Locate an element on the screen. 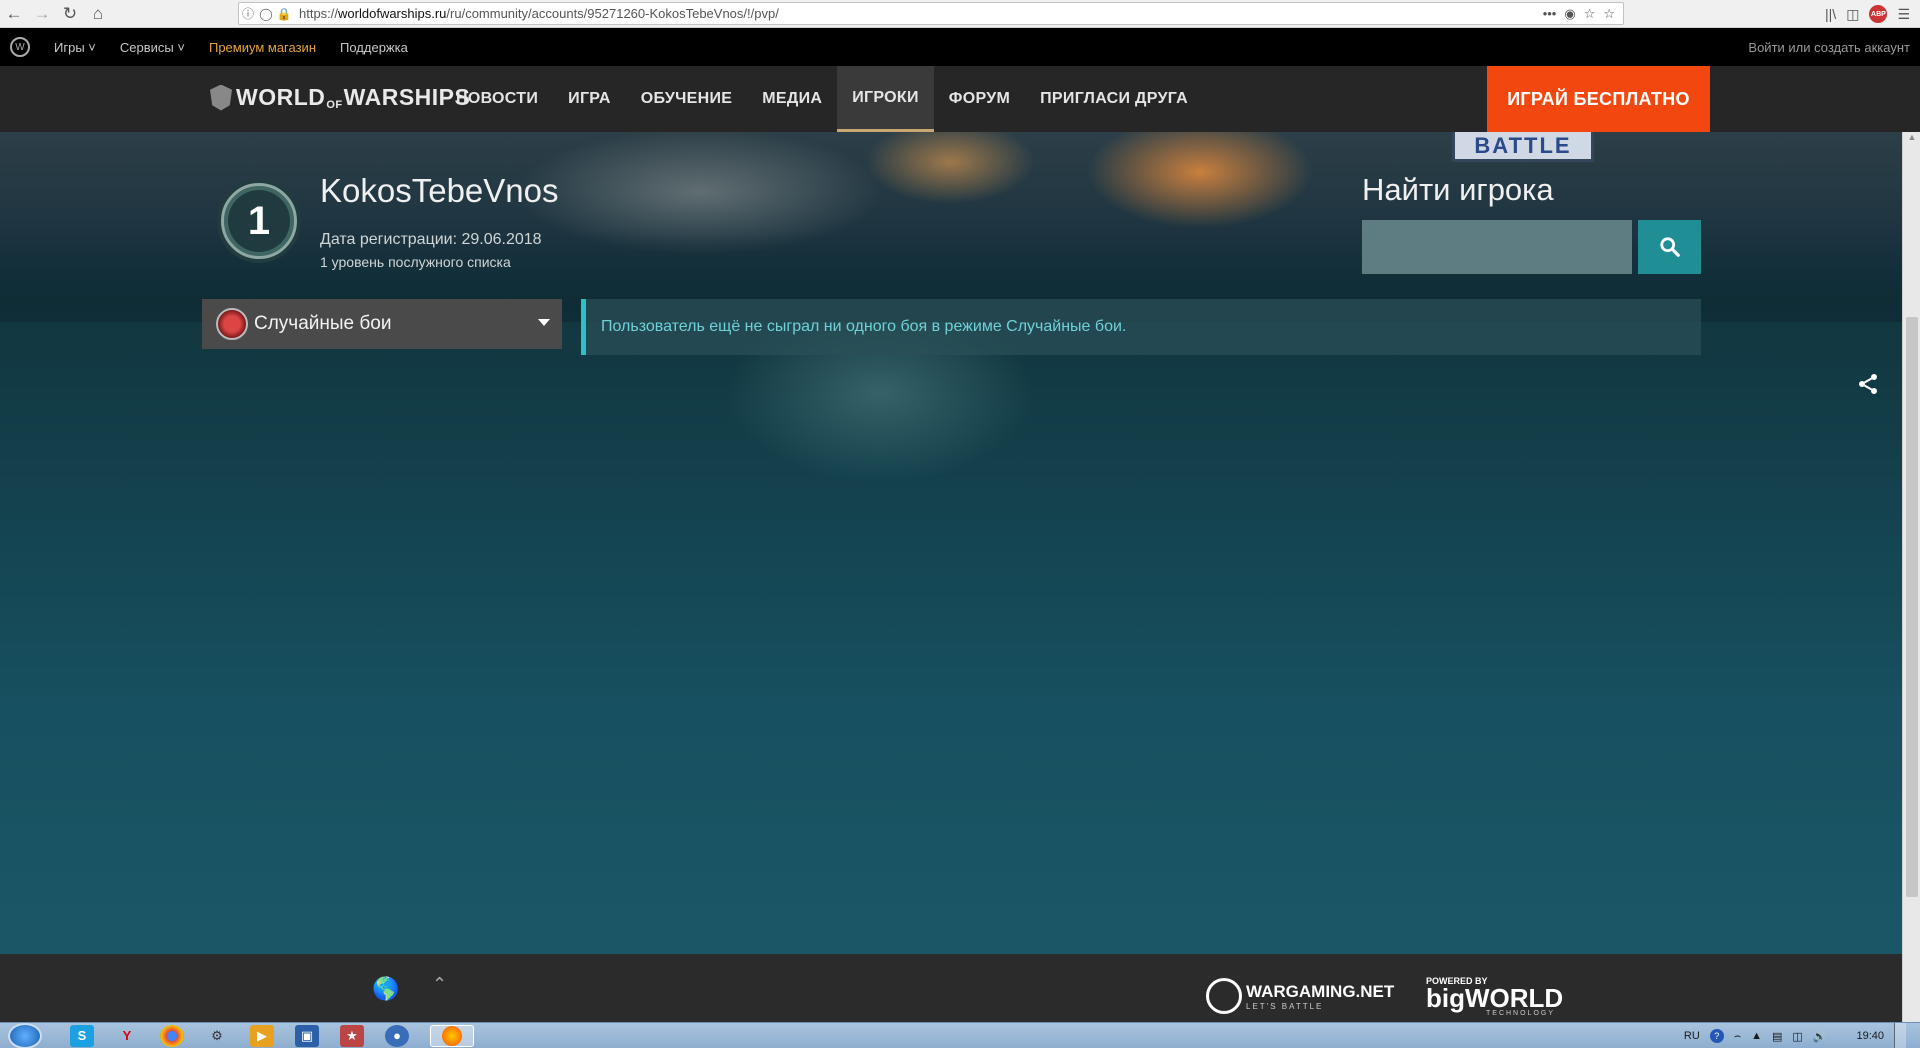  clock: 19:40 is located at coordinates (1870, 1036).